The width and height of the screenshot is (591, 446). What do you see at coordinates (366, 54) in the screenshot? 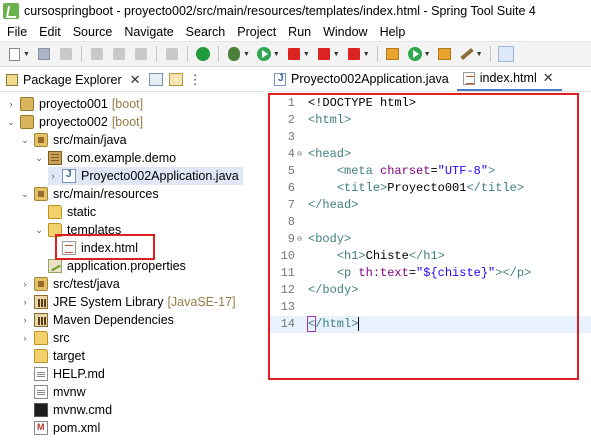
I see `relaunch-dropdown-icon: ▼` at bounding box center [366, 54].